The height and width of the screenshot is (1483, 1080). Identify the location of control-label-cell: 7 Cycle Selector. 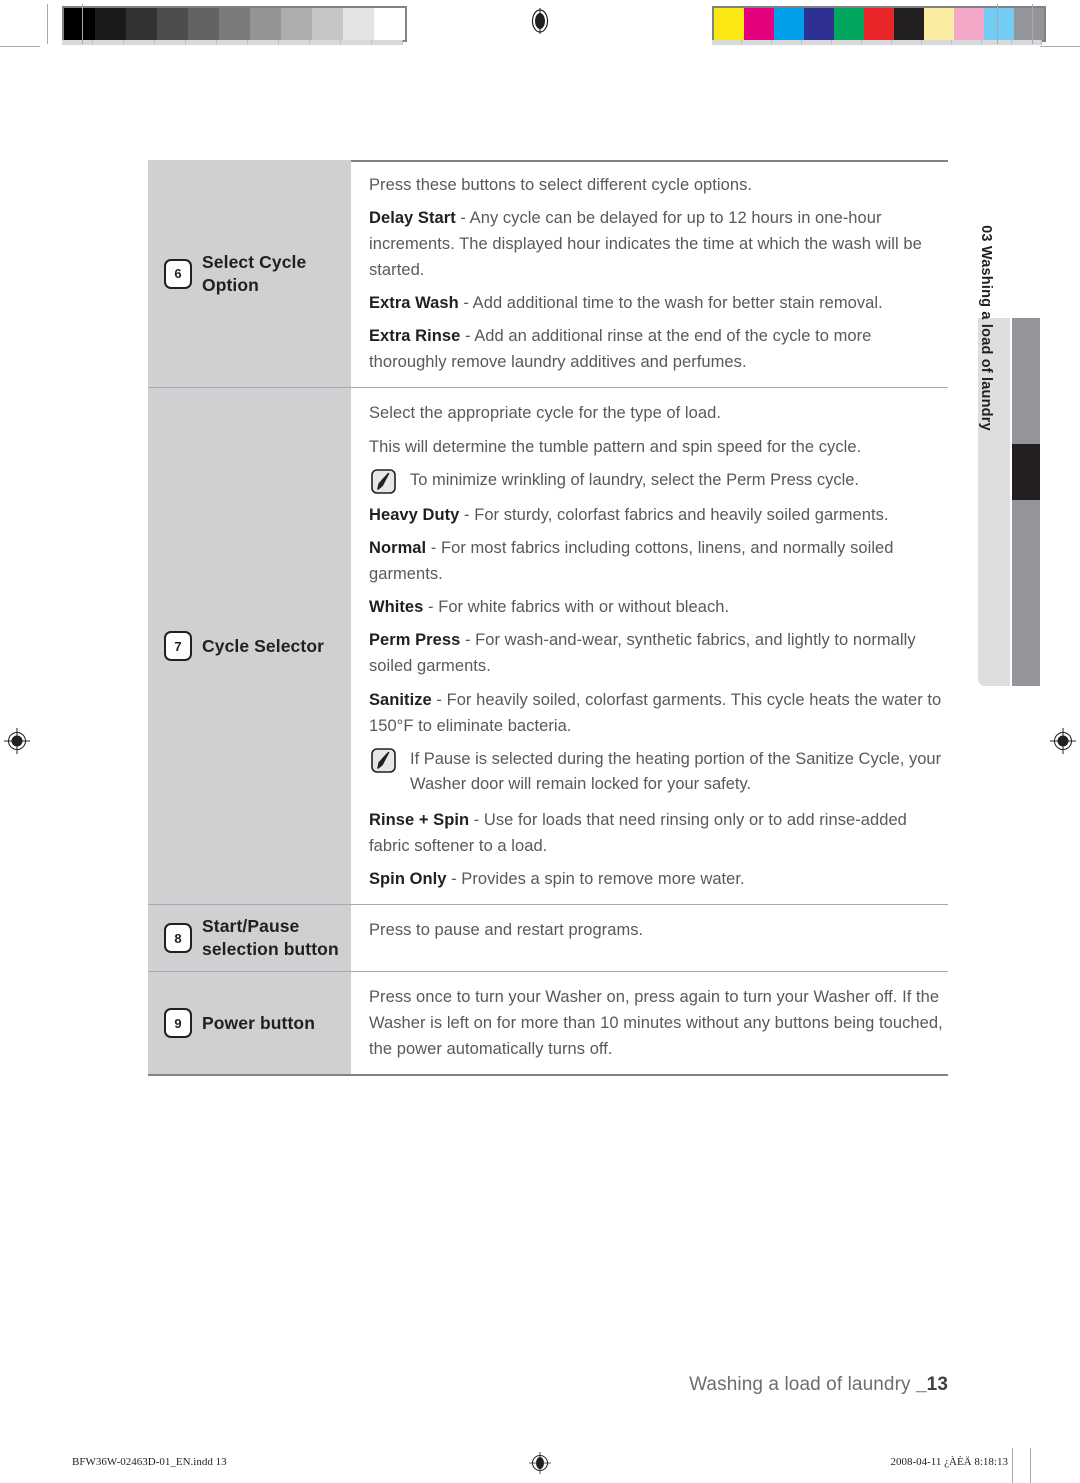
(249, 646).